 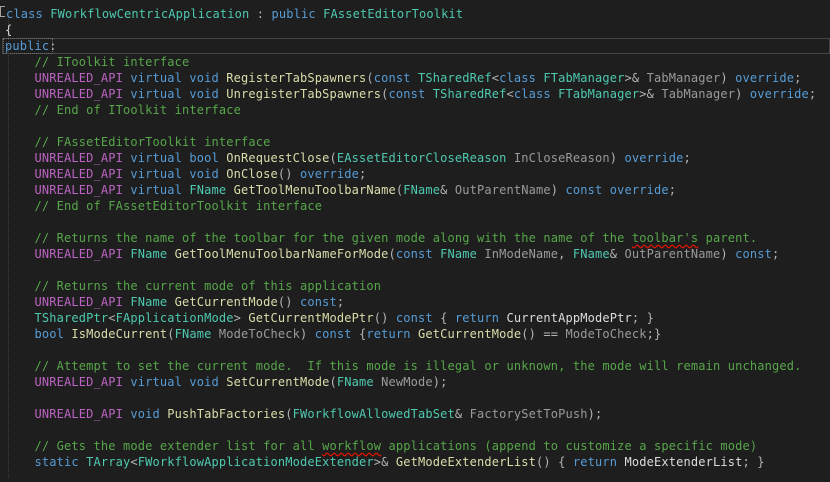 I want to click on code-token: workflow, so click(x=352, y=446).